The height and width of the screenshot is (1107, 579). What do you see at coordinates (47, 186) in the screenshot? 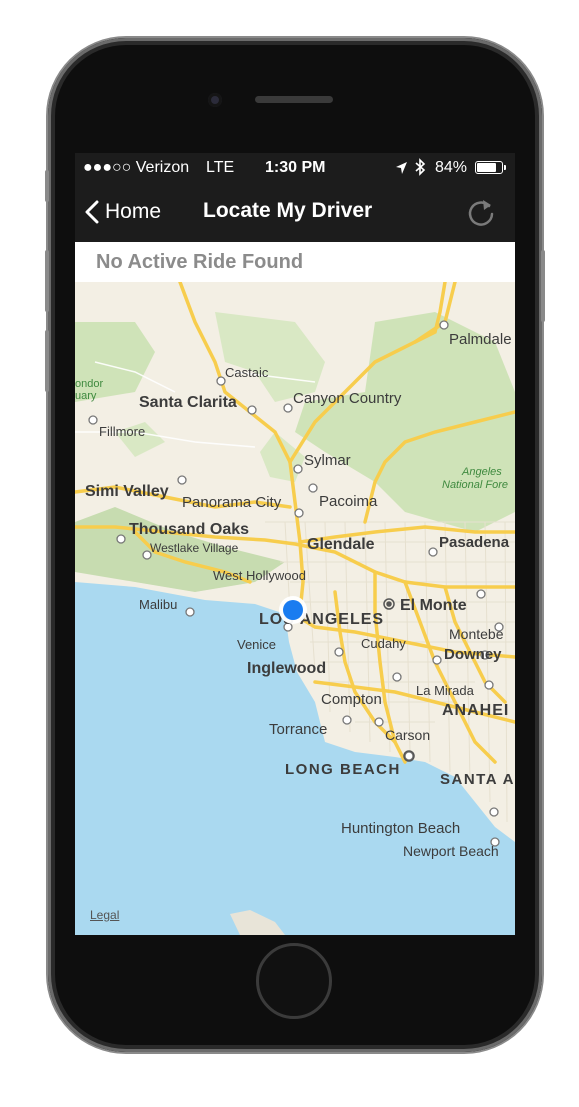
I see `mute-switch` at bounding box center [47, 186].